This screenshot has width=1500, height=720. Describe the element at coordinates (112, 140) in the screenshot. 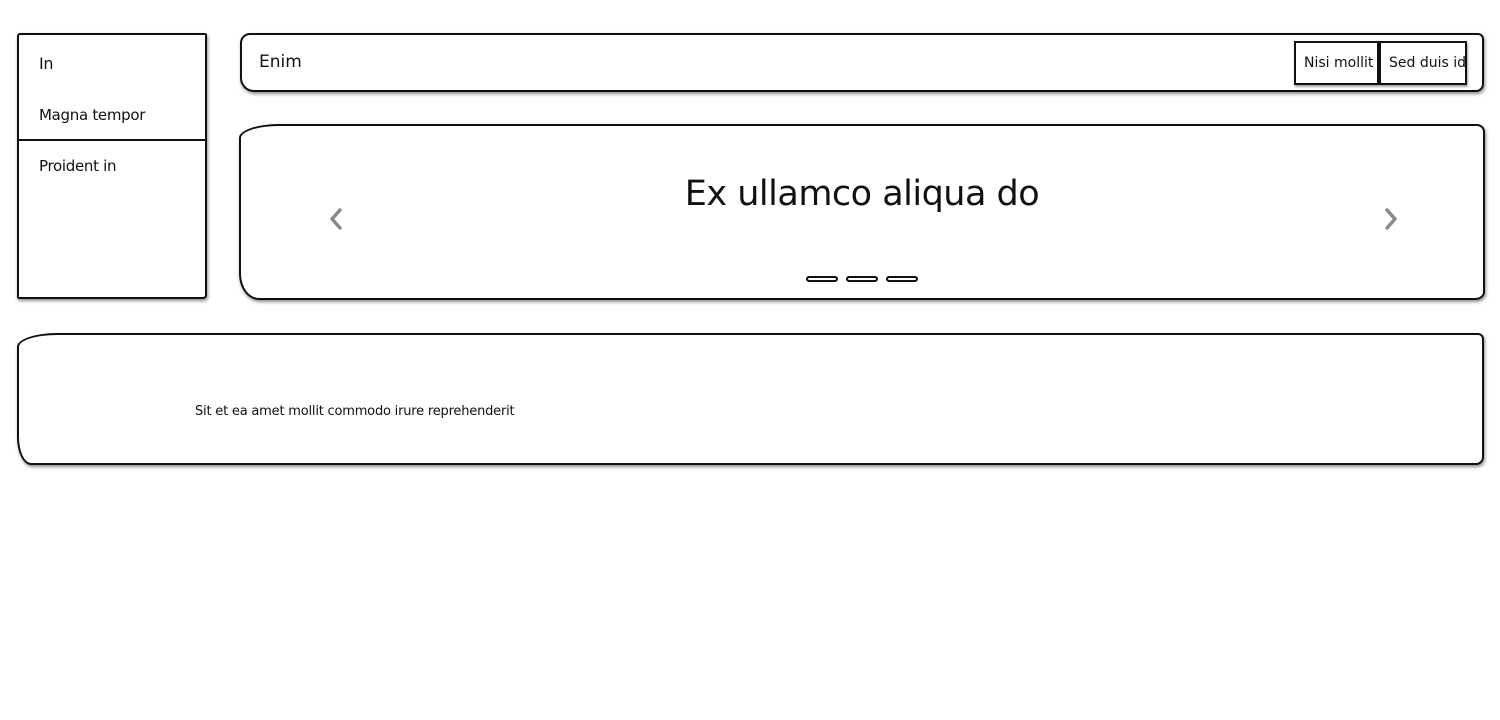

I see `sidebar-divider` at that location.